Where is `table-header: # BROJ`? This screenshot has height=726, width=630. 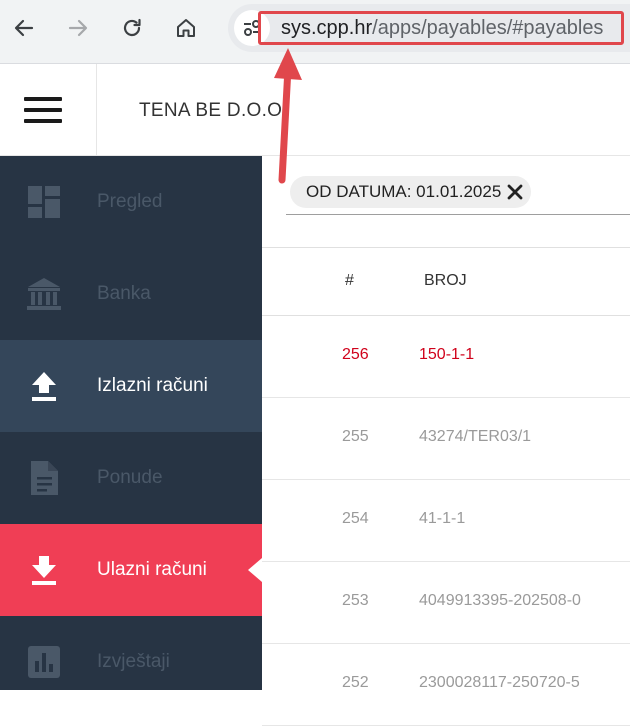
table-header: # BROJ is located at coordinates (446, 282).